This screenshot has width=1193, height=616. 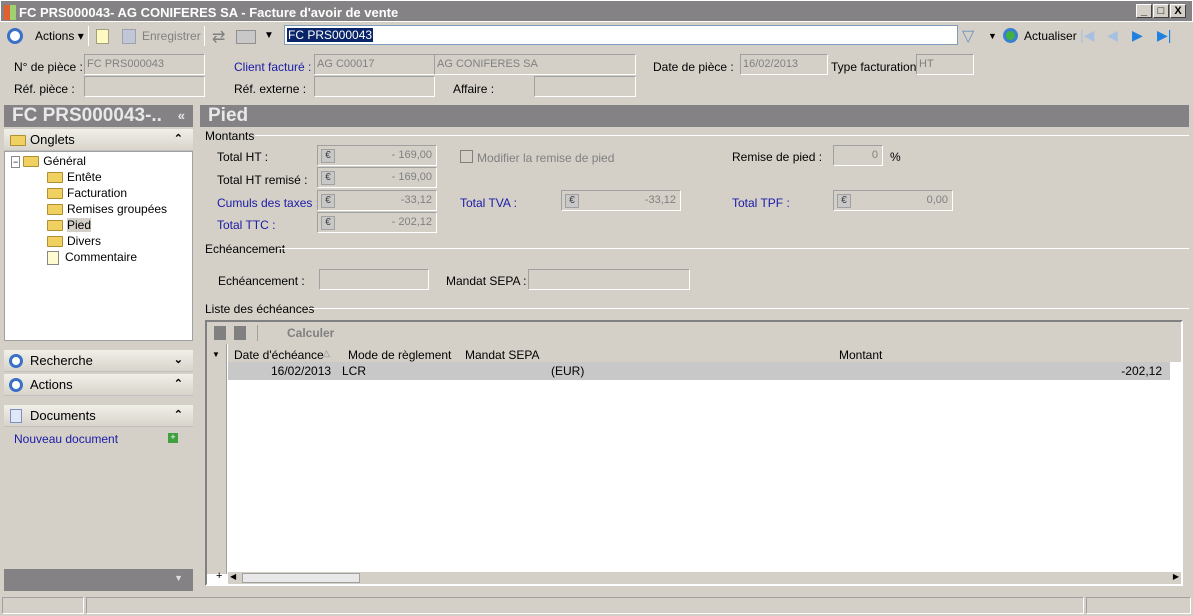 I want to click on documents-section-header: Documents ⌃, so click(x=98, y=416).